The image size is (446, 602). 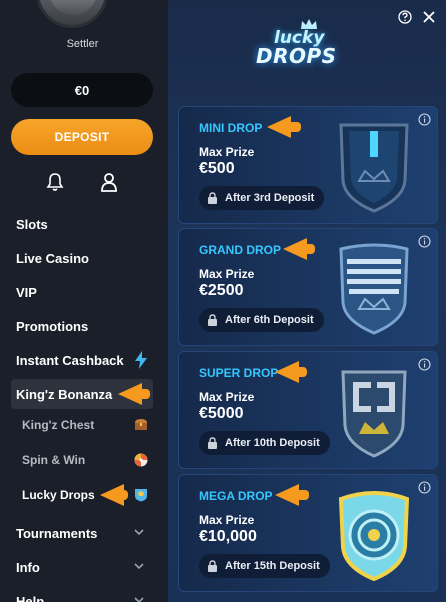 I want to click on sidebar-item-tournaments: Tournaments, so click(x=80, y=533).